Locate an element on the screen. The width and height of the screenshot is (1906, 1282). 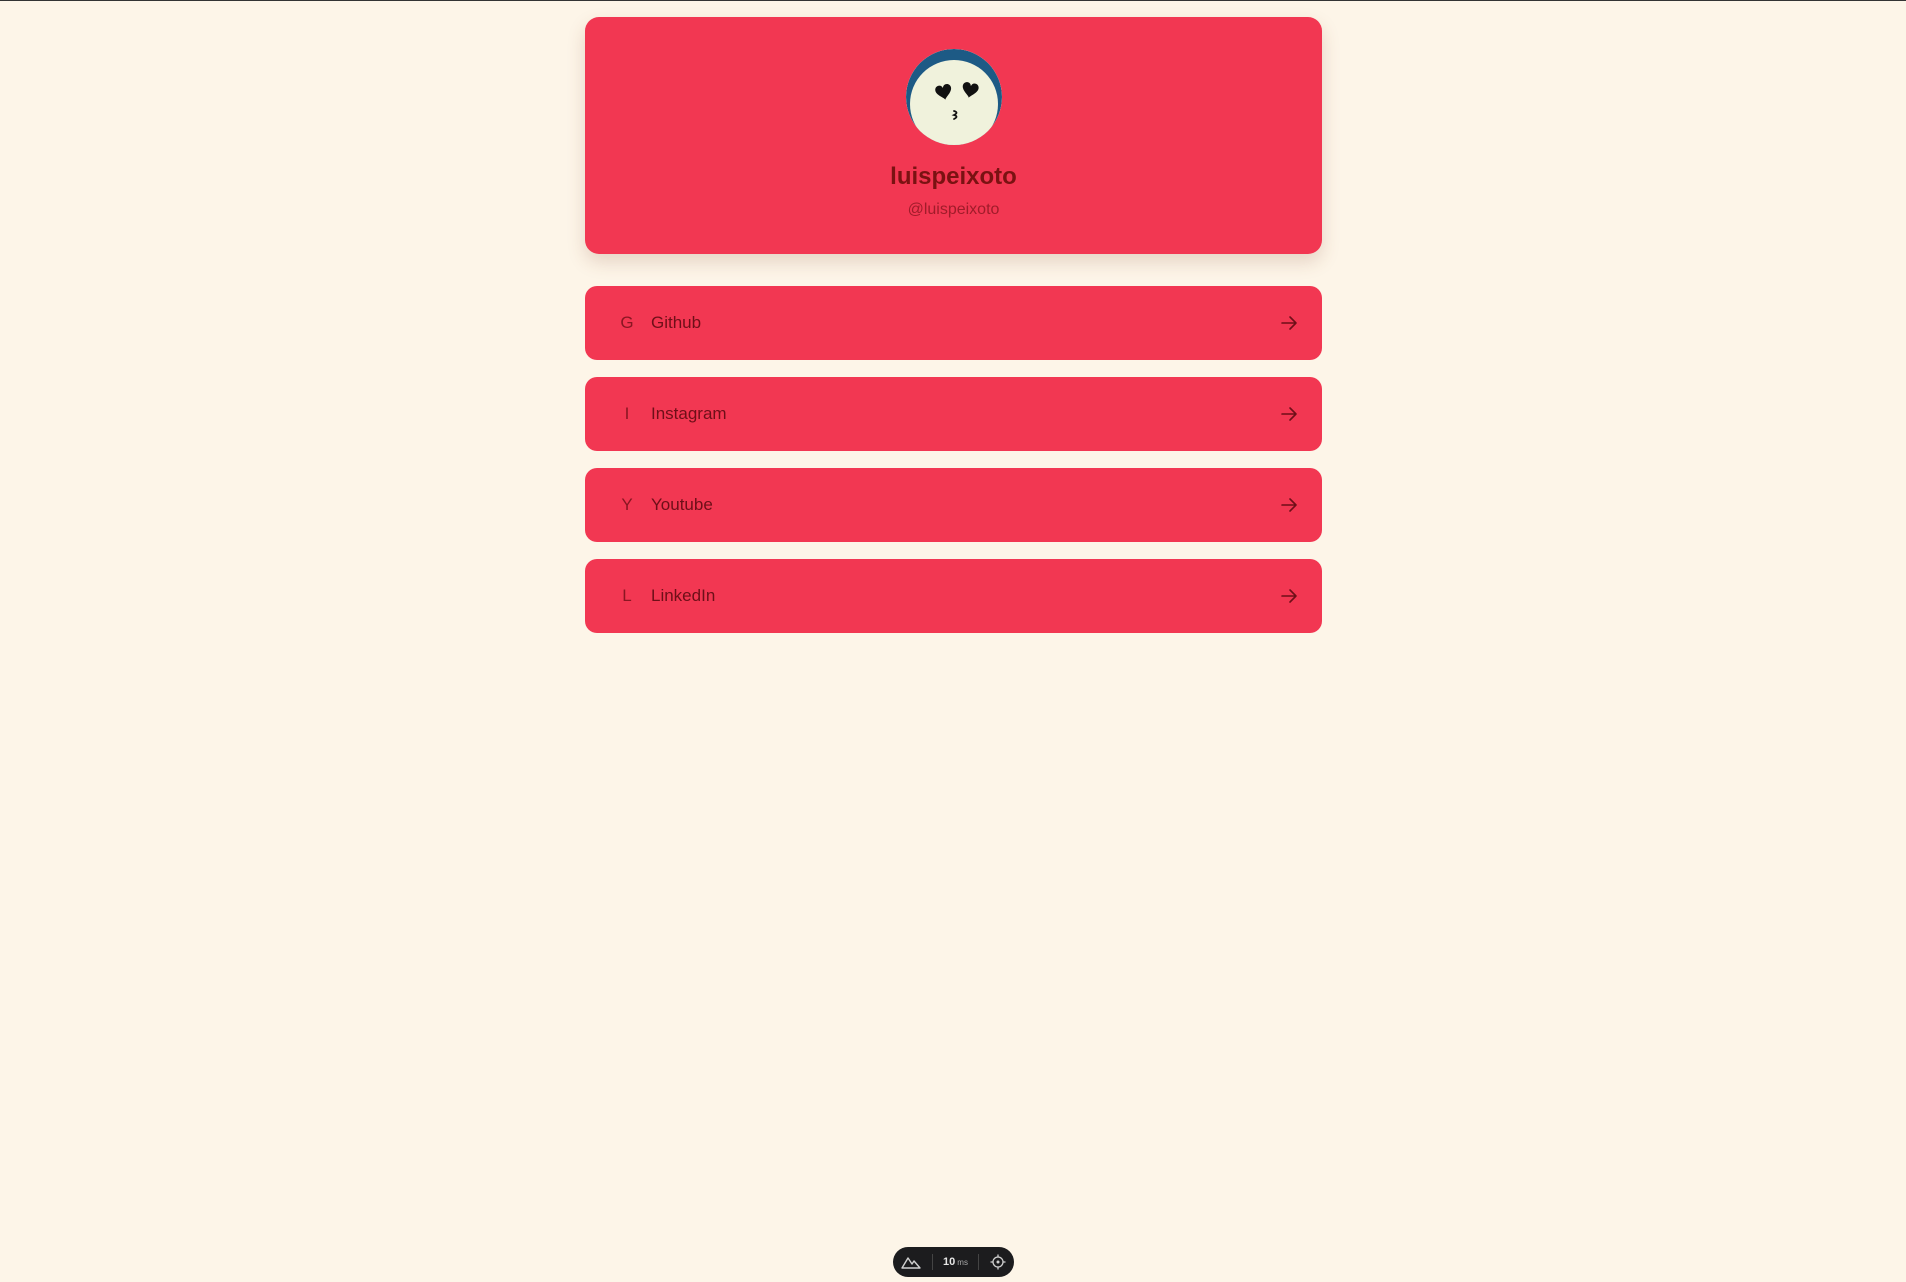
timing-value: 10 is located at coordinates (949, 1262).